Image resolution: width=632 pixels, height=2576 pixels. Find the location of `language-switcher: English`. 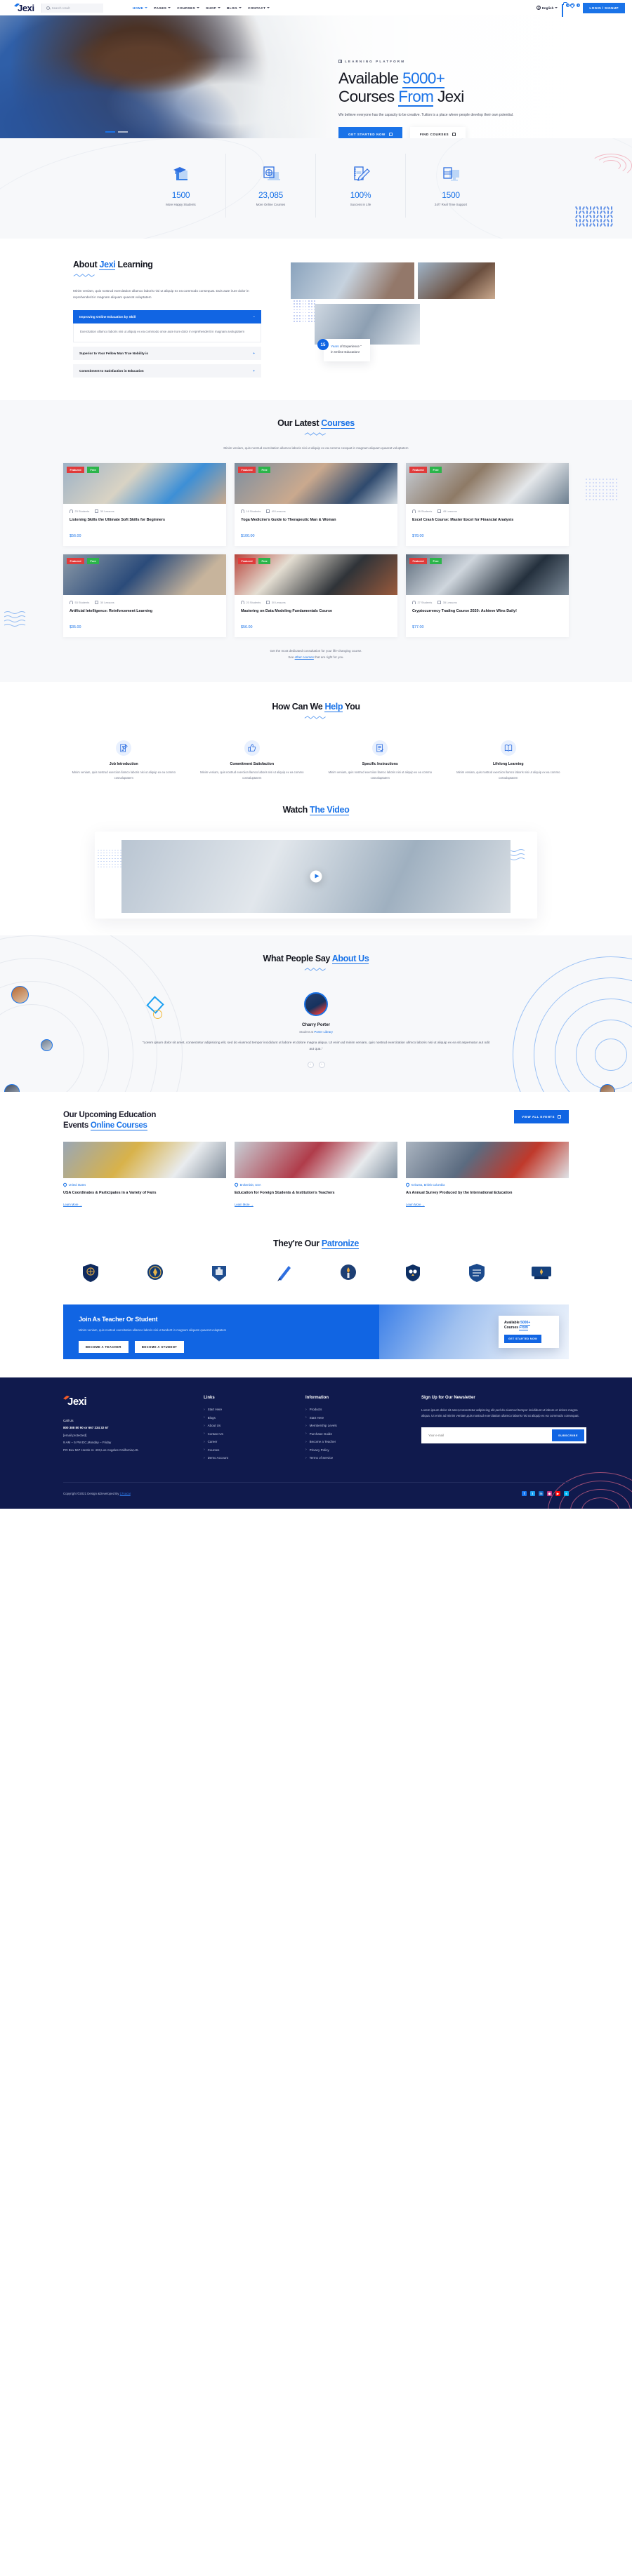

language-switcher: English is located at coordinates (547, 8).